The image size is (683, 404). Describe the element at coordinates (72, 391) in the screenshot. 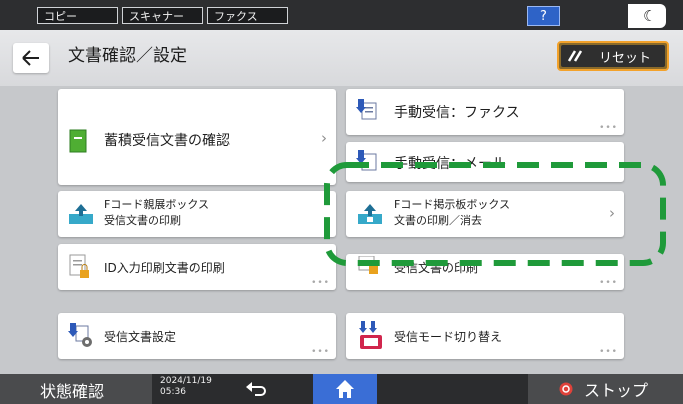

I see `status-label: 状態確認` at that location.